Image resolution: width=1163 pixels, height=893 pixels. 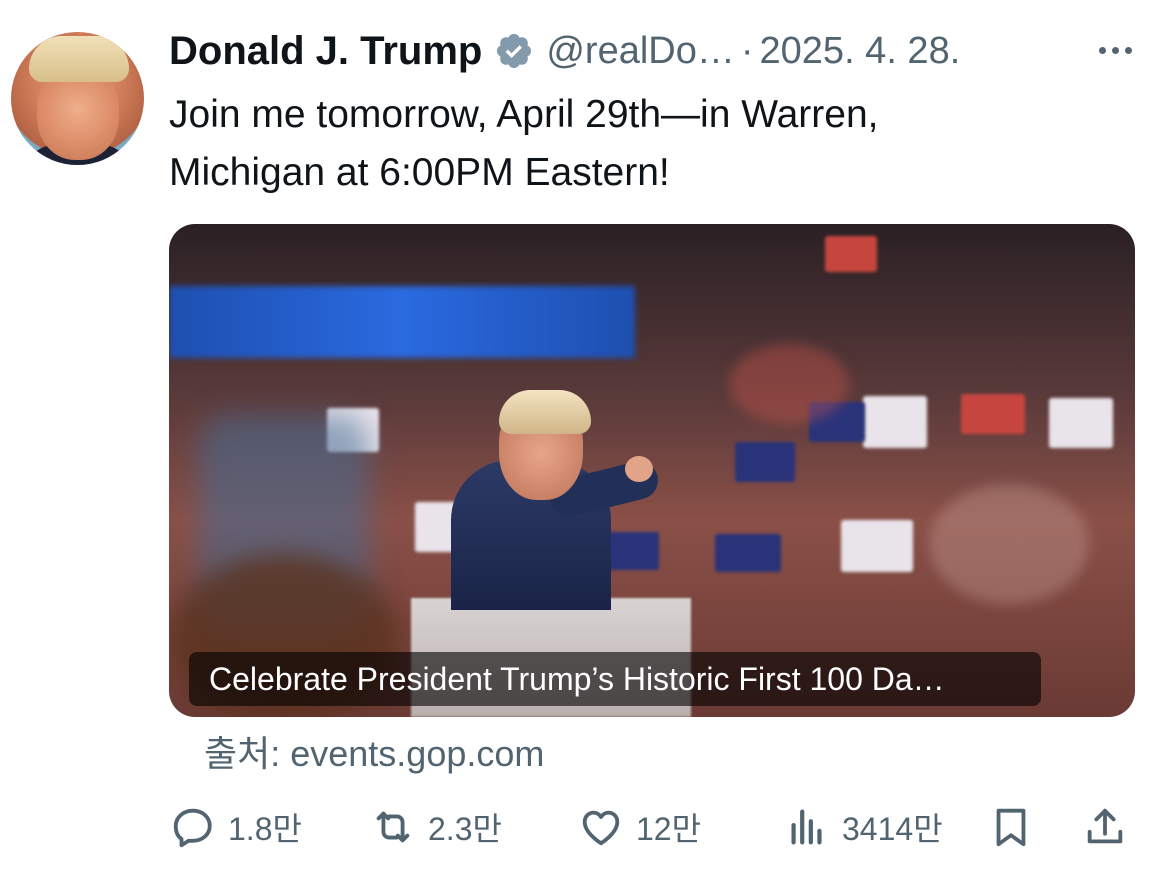 What do you see at coordinates (393, 827) in the screenshot?
I see `retweet-icon` at bounding box center [393, 827].